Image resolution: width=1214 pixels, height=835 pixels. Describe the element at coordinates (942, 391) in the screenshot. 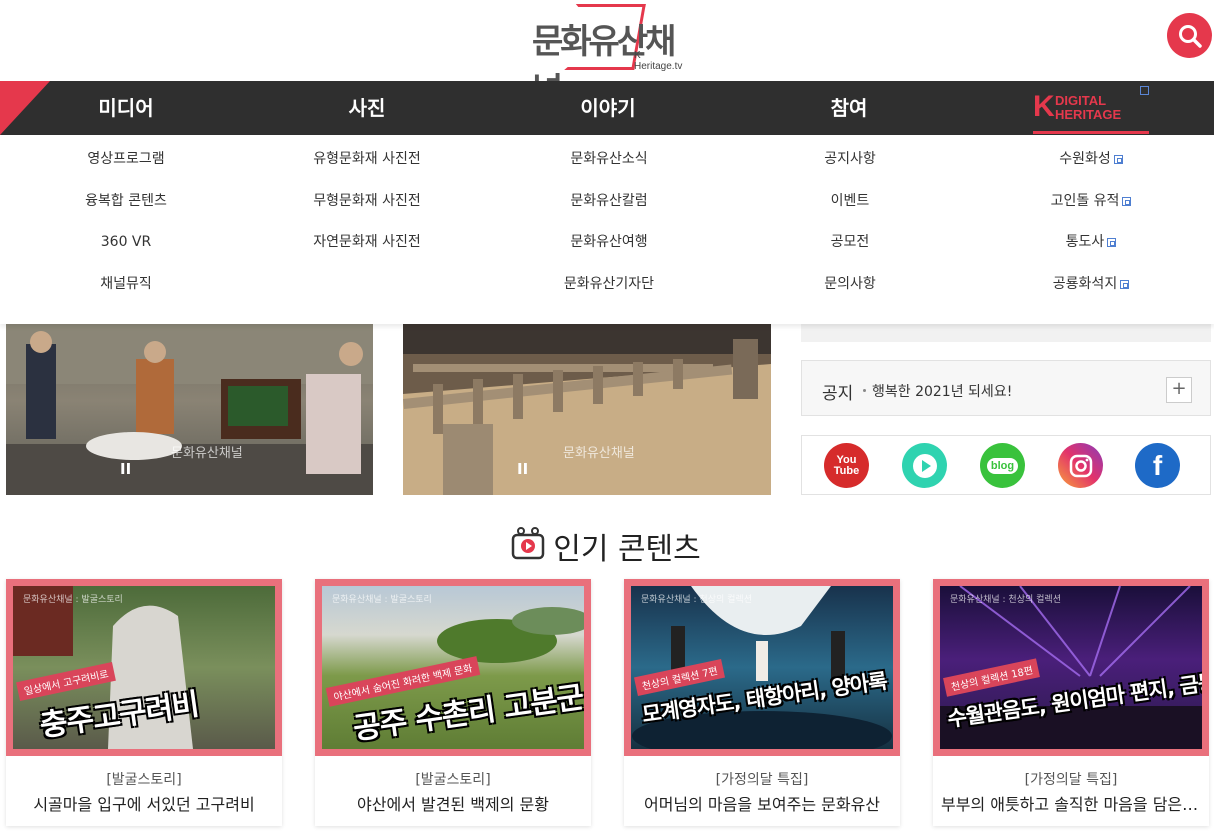

I see `notice-link: 행복한 2021년 되세요!` at that location.